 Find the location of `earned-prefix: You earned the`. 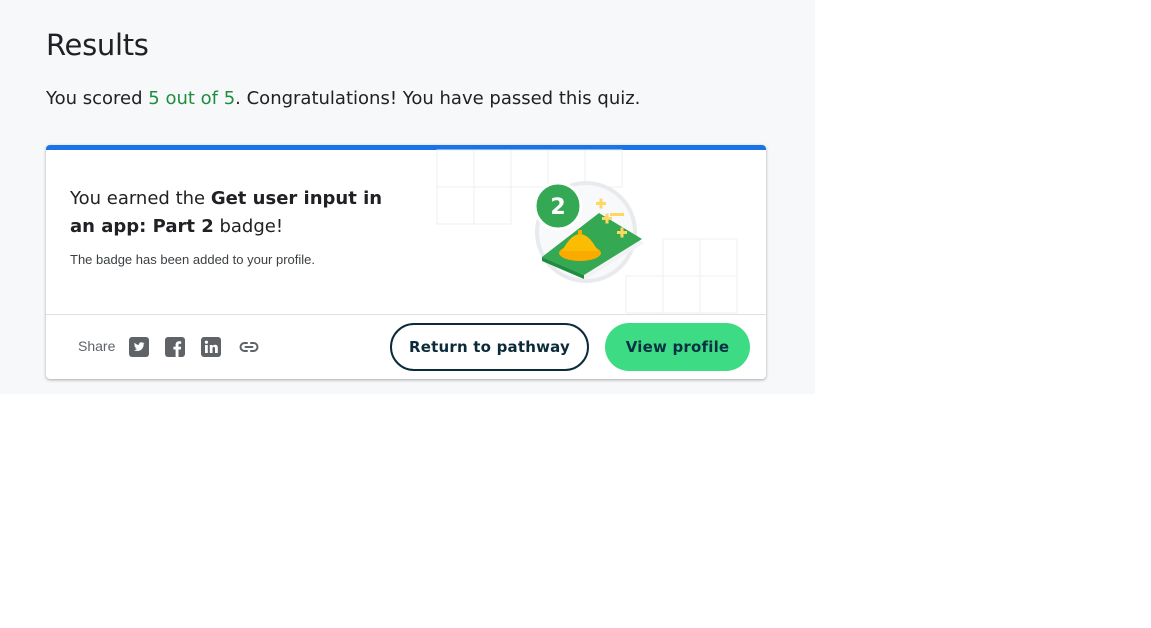

earned-prefix: You earned the is located at coordinates (140, 198).